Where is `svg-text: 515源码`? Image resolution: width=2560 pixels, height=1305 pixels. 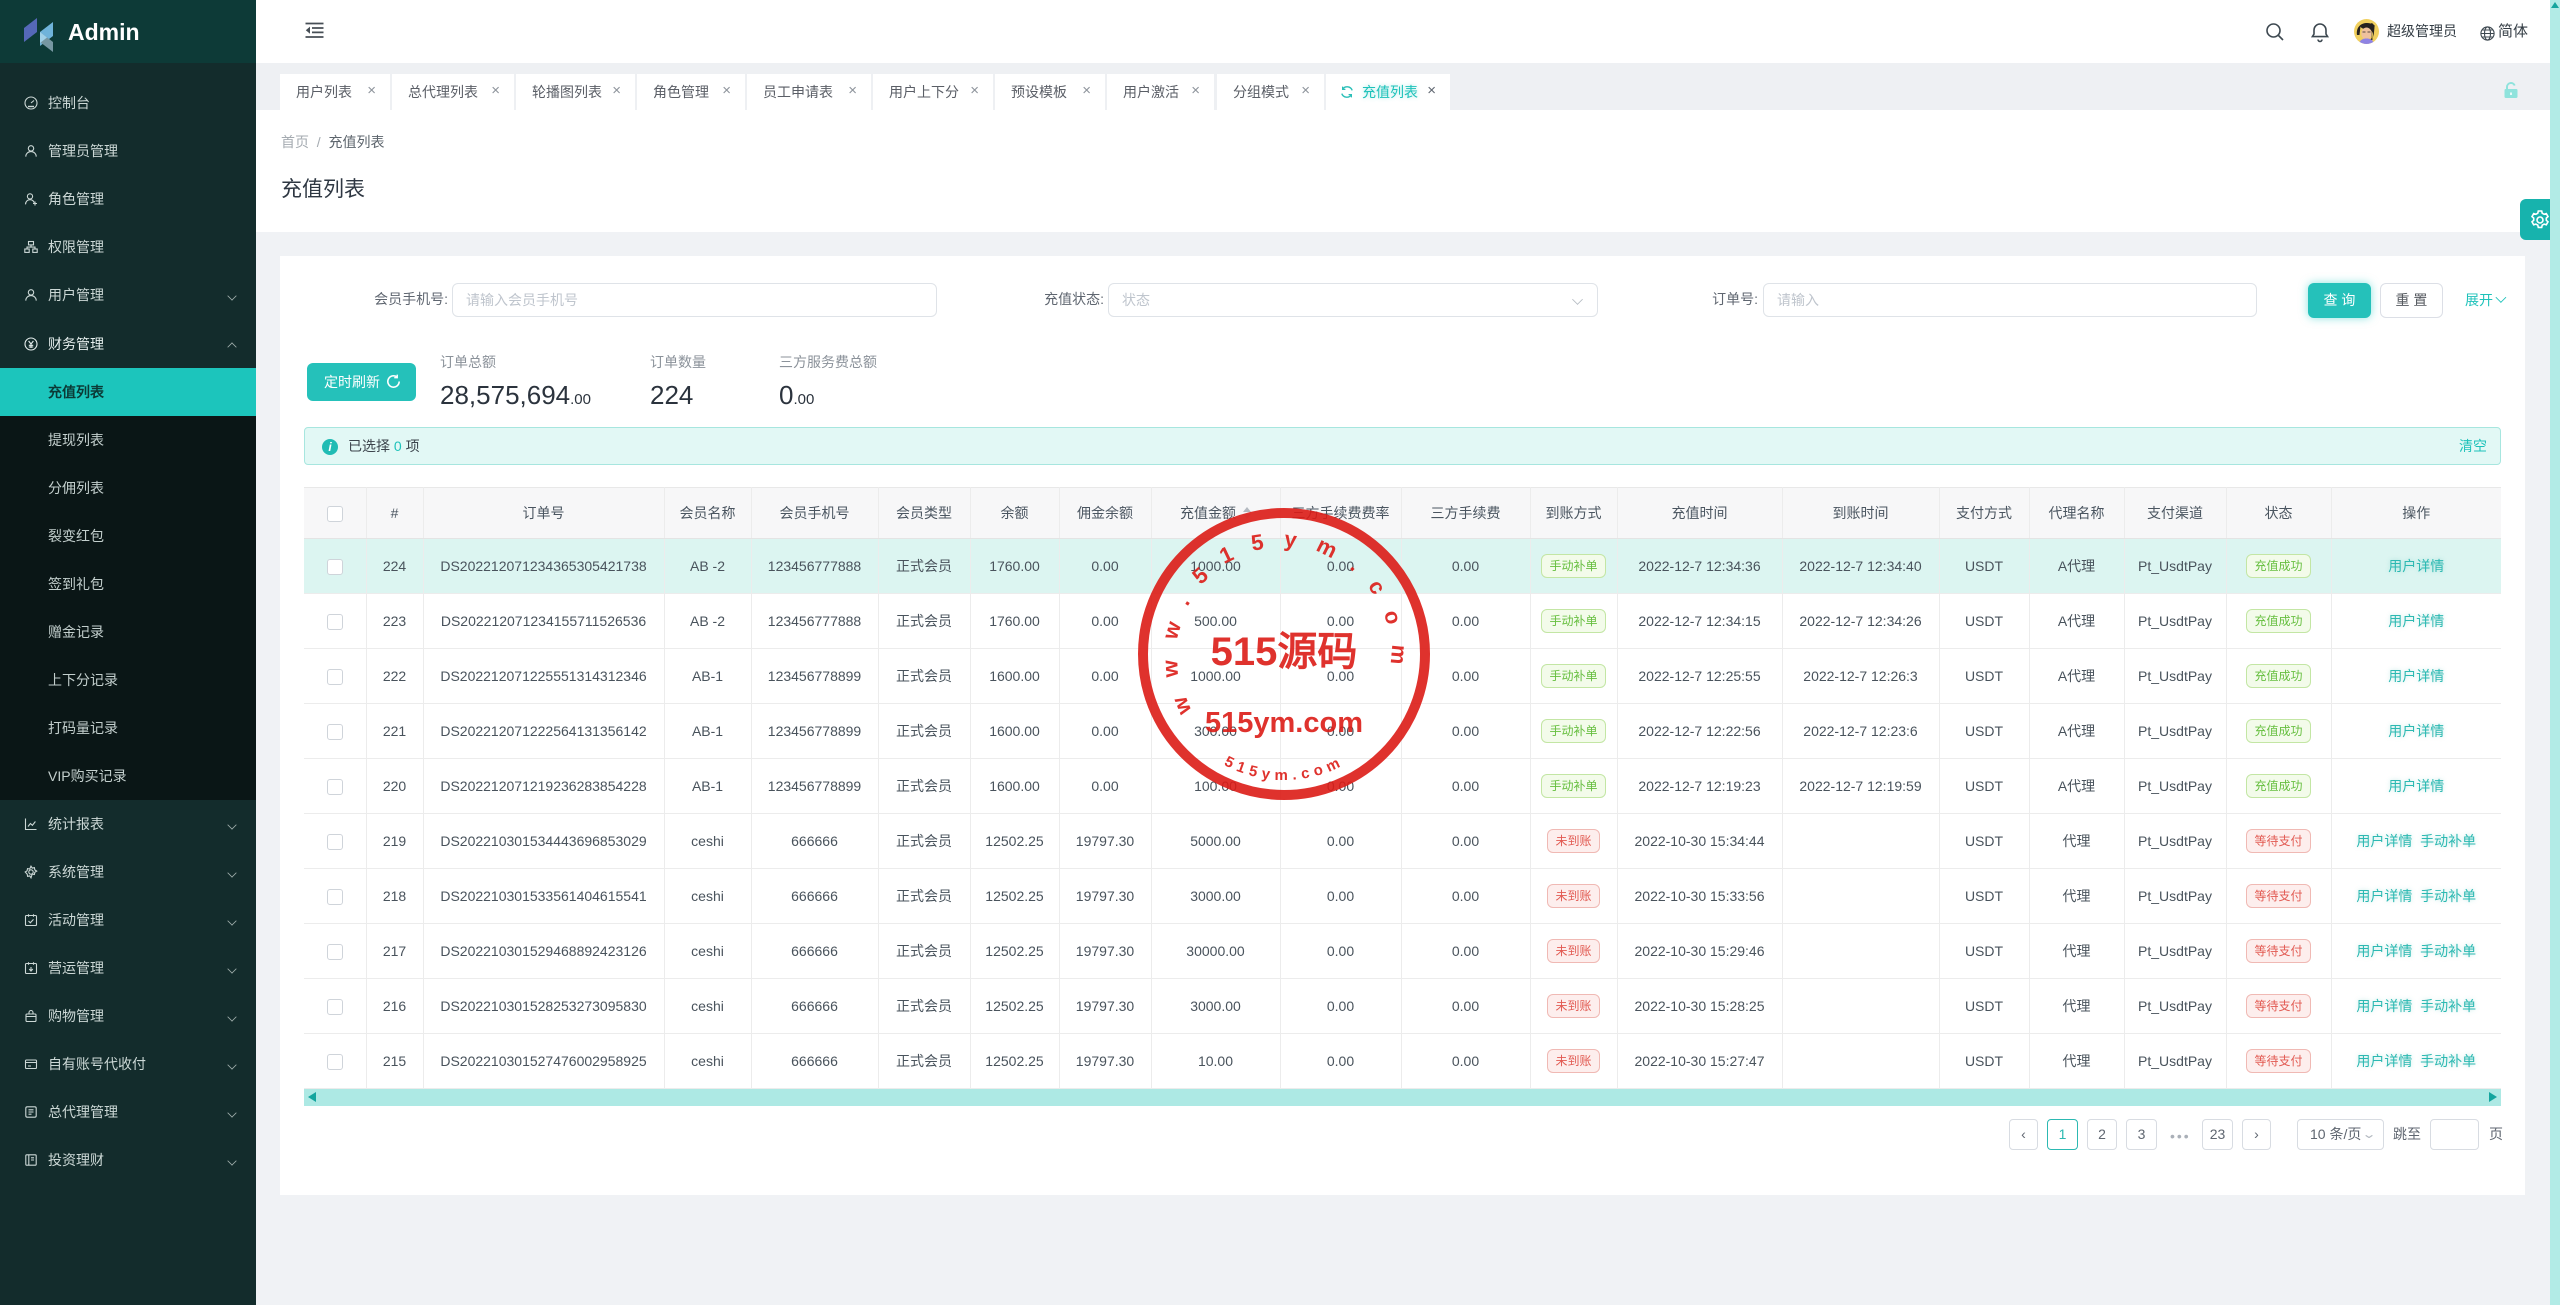
svg-text: 515源码 is located at coordinates (1284, 652).